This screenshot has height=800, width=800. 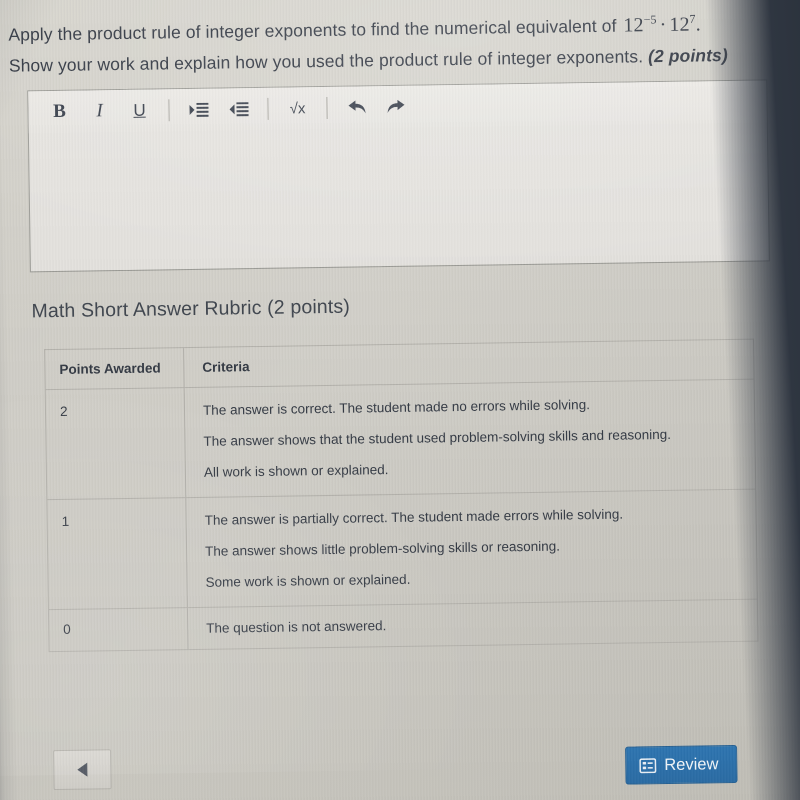 I want to click on redo-button, so click(x=396, y=107).